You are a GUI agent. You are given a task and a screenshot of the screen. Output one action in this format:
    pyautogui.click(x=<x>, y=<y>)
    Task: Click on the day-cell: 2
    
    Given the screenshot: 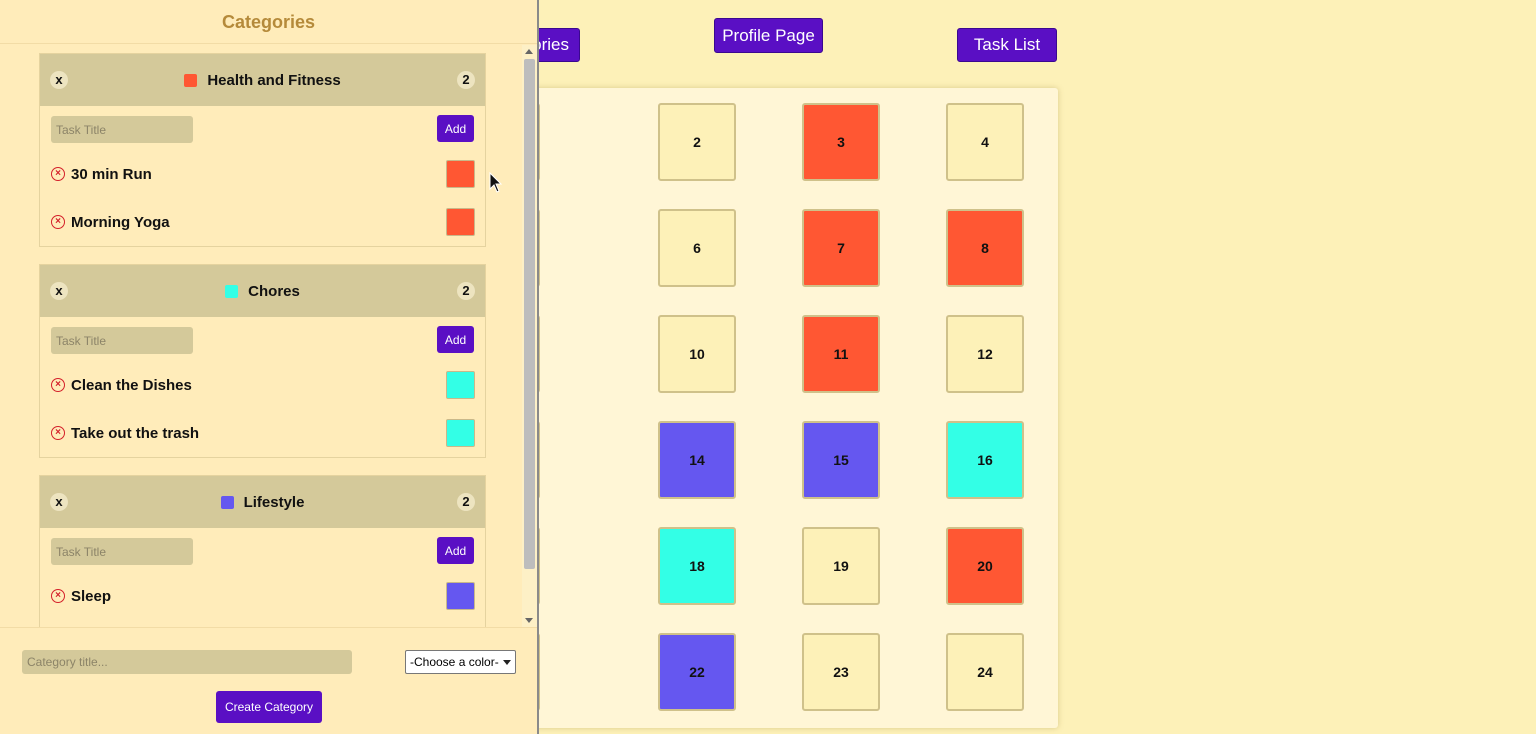 What is the action you would take?
    pyautogui.click(x=697, y=142)
    